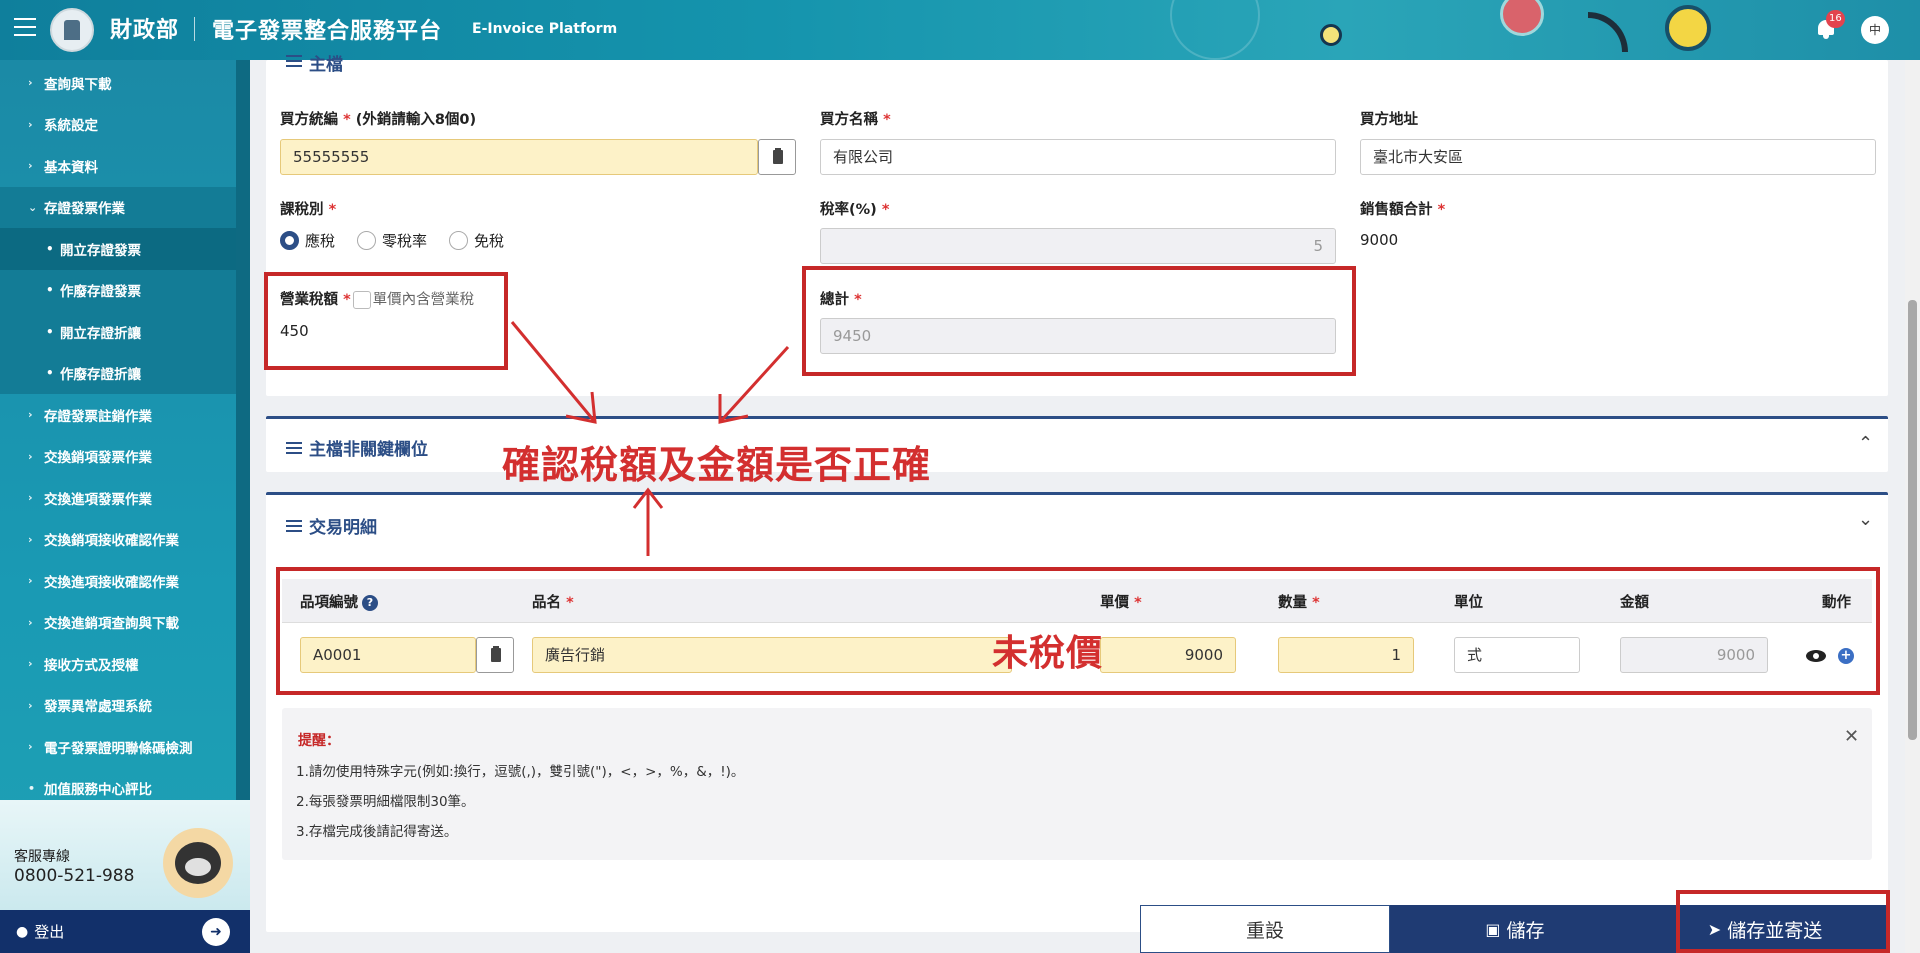  What do you see at coordinates (1379, 240) in the screenshot?
I see `sales-total-value: 9000` at bounding box center [1379, 240].